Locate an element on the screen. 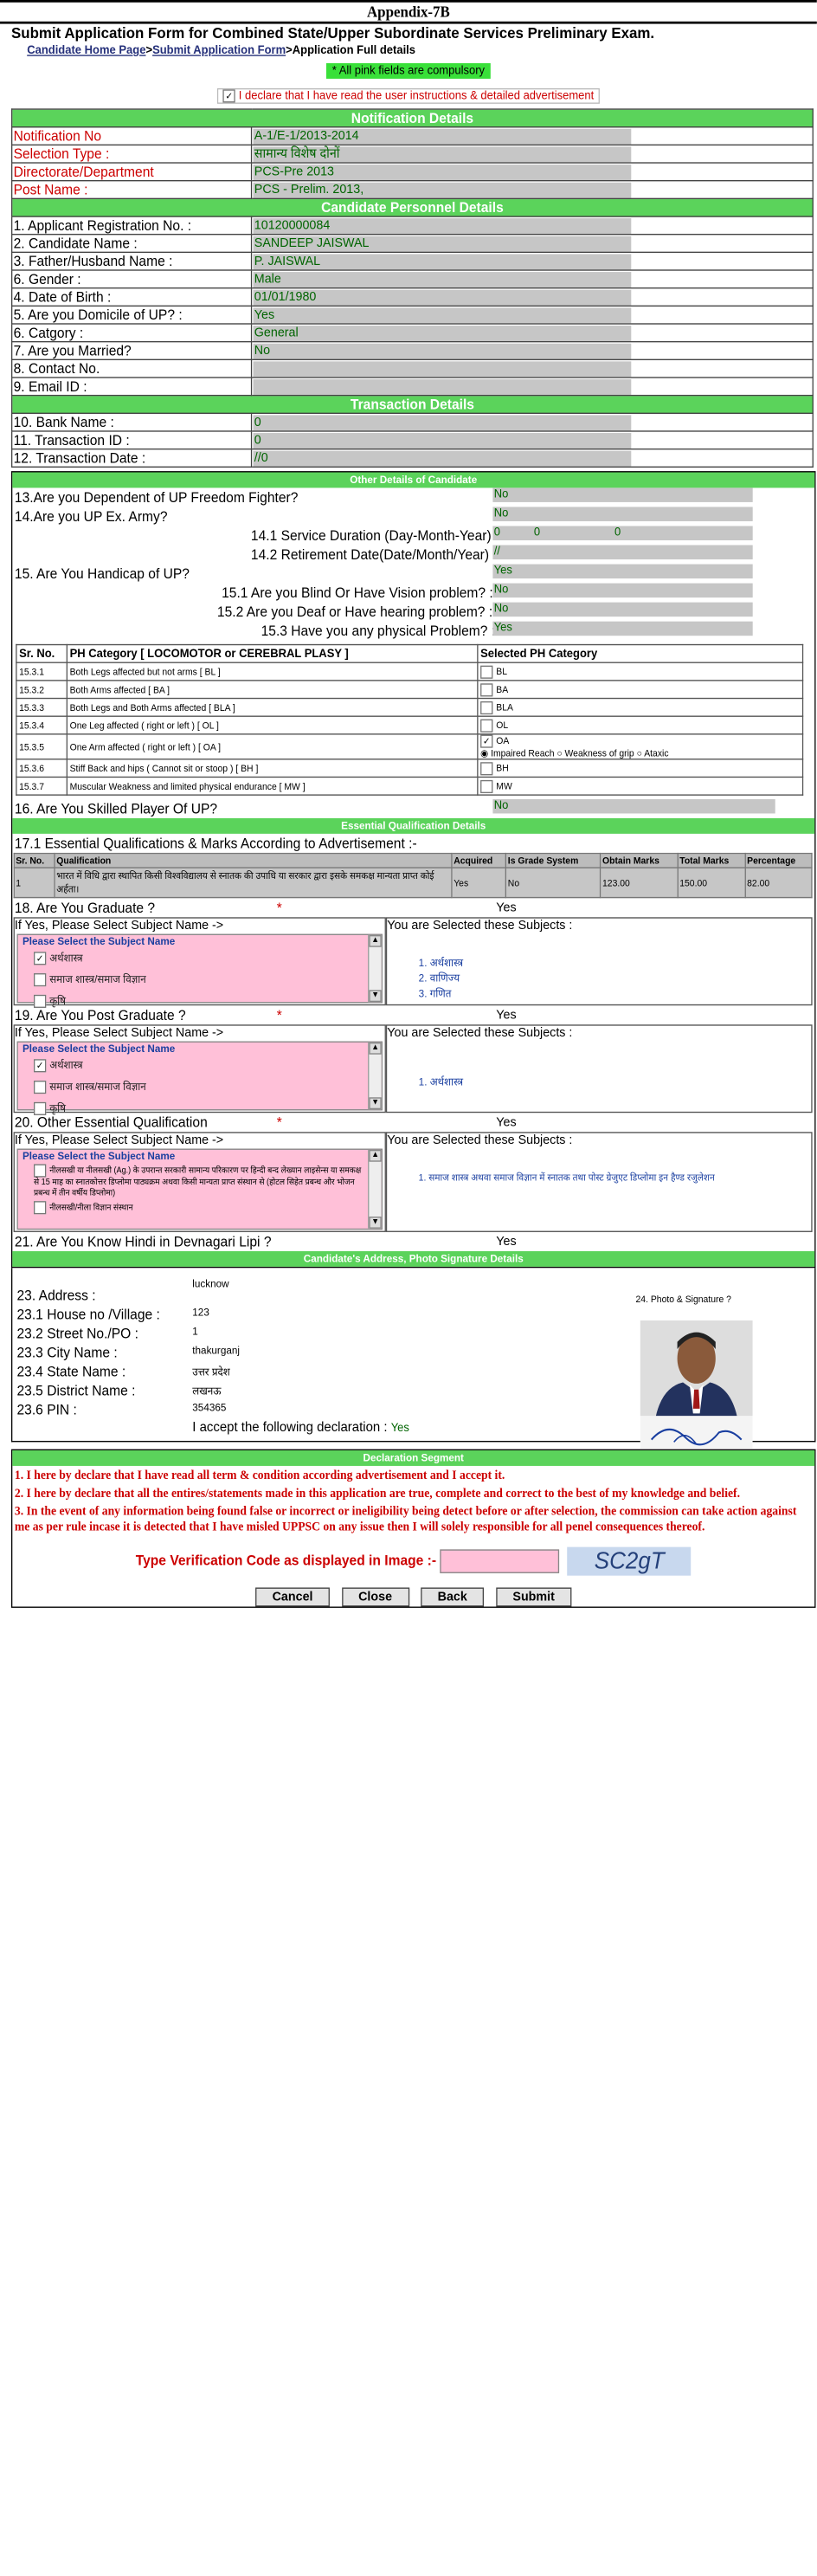 Image resolution: width=817 pixels, height=2576 pixels. ph-code: BH is located at coordinates (502, 767).